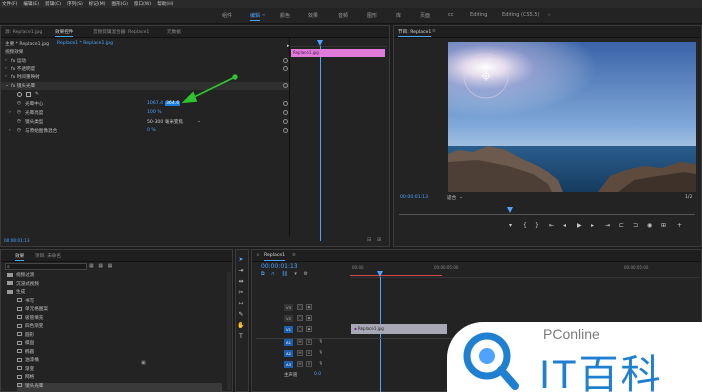  I want to click on comparison-icon: ⊞, so click(663, 225).